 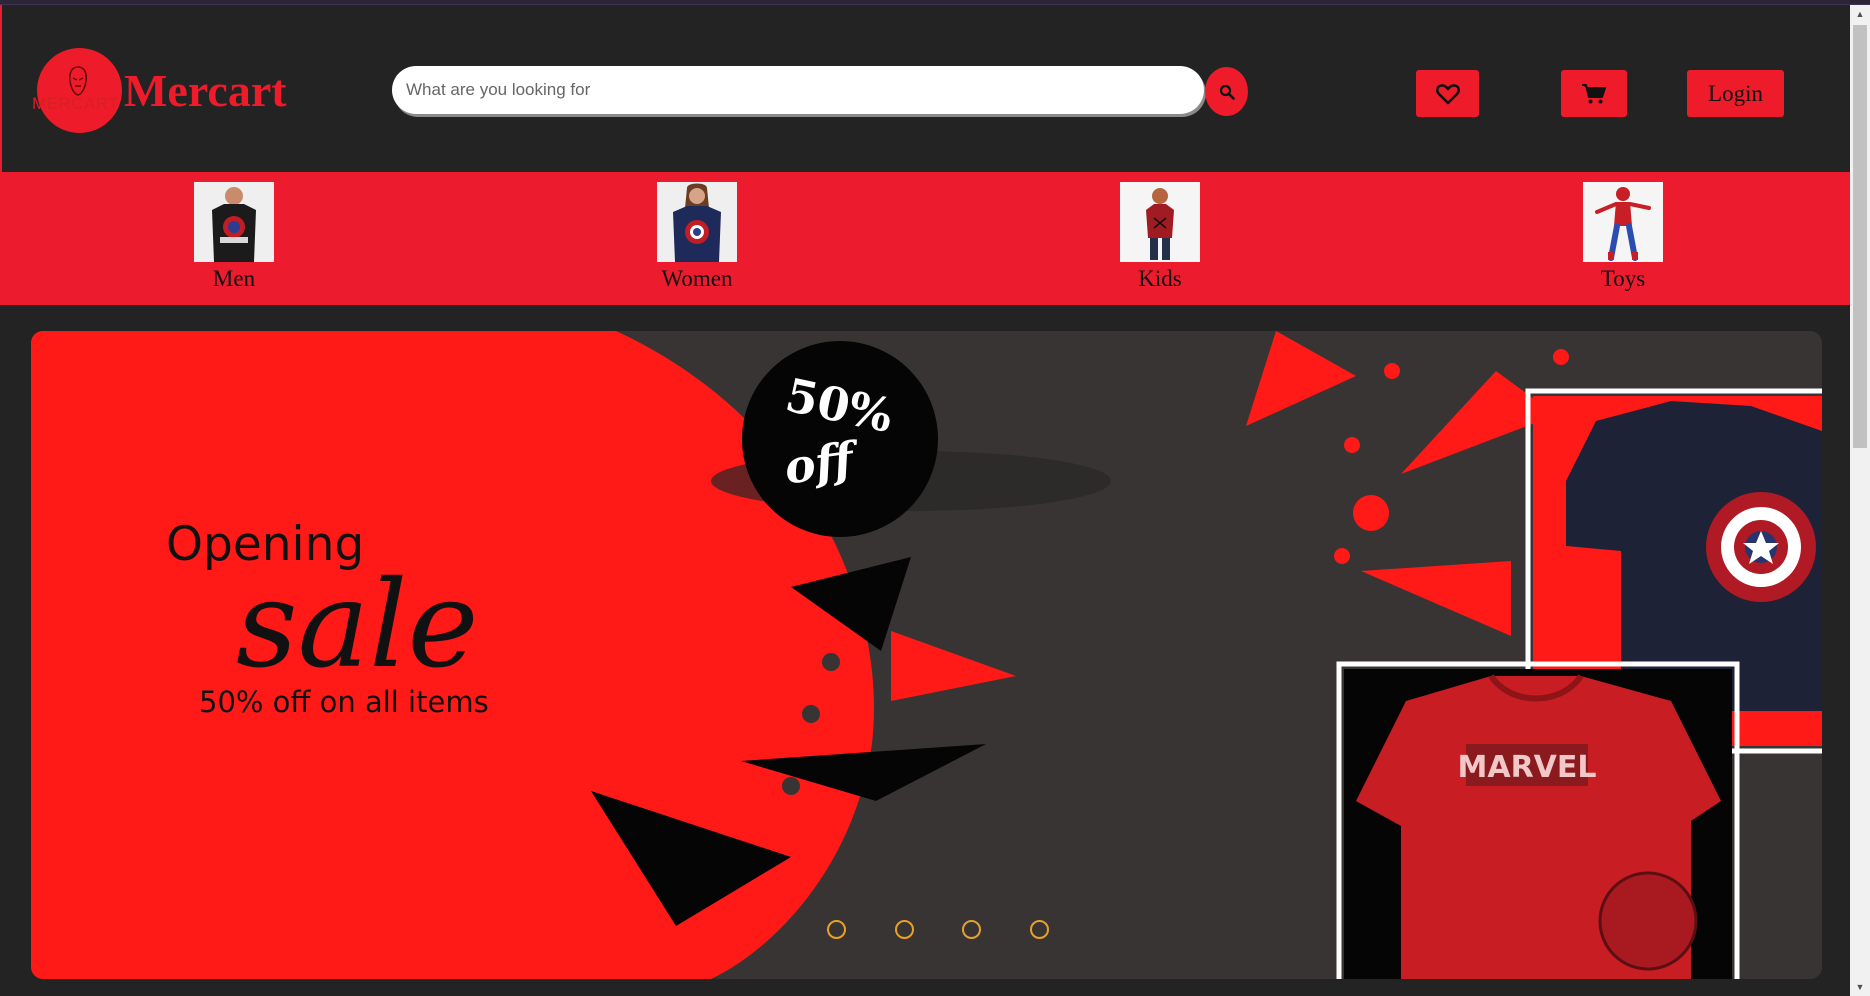 I want to click on banner-subheading: 50% off on all items, so click(x=344, y=702).